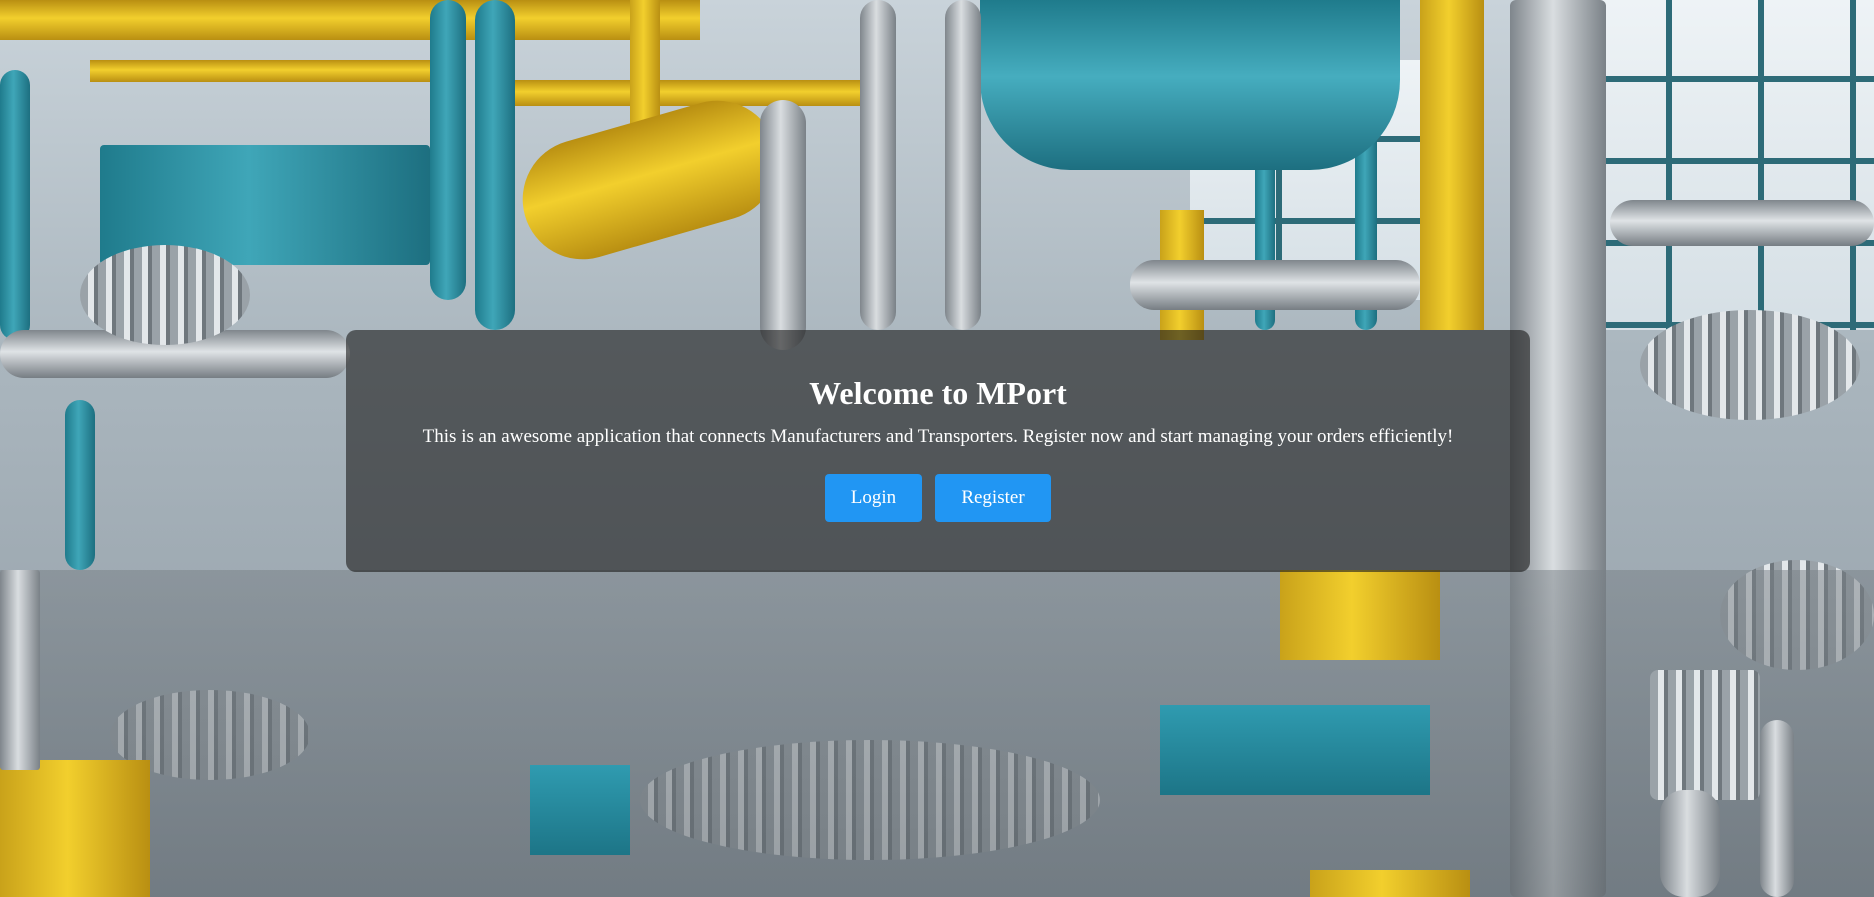  I want to click on factory-window, so click(1727, 165).